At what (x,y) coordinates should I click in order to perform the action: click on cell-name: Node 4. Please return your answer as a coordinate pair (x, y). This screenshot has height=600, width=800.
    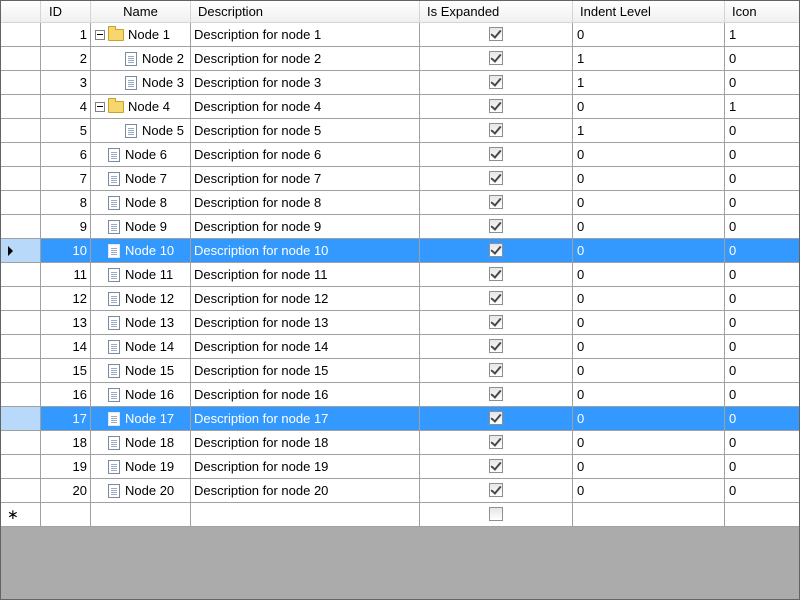
    Looking at the image, I should click on (141, 107).